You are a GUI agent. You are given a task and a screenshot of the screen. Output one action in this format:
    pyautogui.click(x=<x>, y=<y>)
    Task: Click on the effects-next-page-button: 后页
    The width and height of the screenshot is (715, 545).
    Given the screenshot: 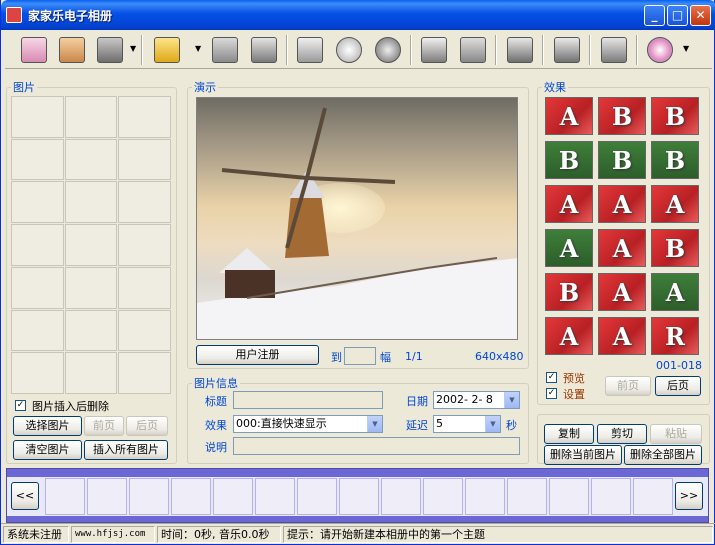 What is the action you would take?
    pyautogui.click(x=678, y=386)
    